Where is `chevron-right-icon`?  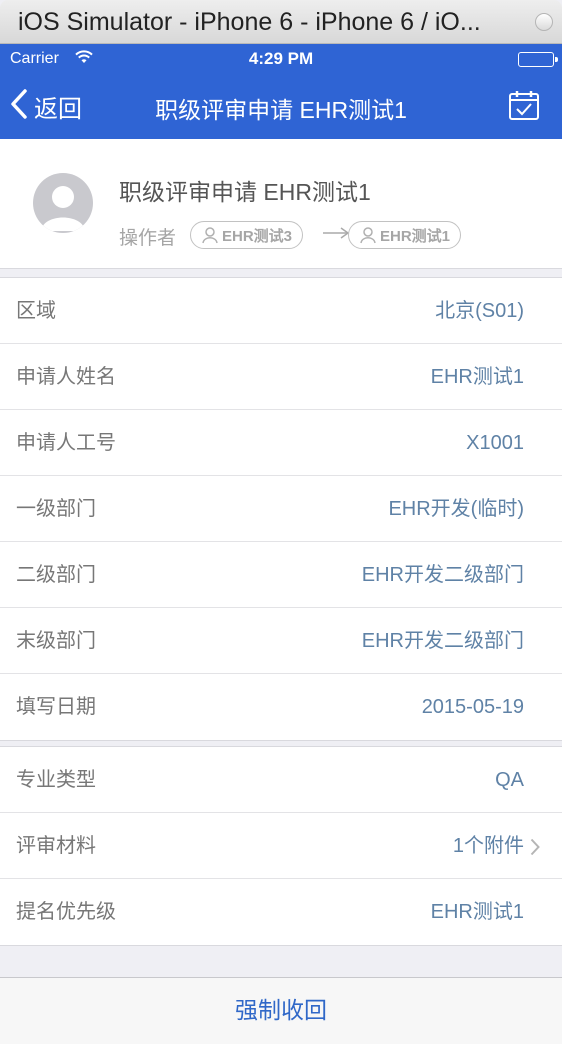
chevron-right-icon is located at coordinates (535, 849).